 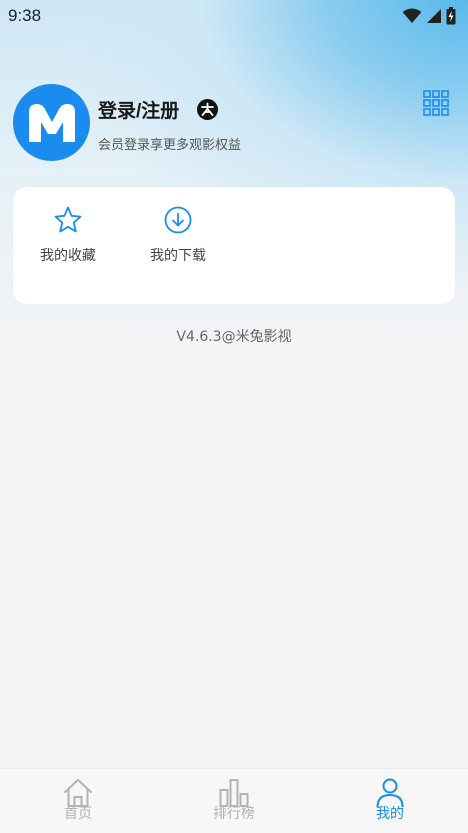 What do you see at coordinates (68, 256) in the screenshot?
I see `favorites-label: 我的收藏` at bounding box center [68, 256].